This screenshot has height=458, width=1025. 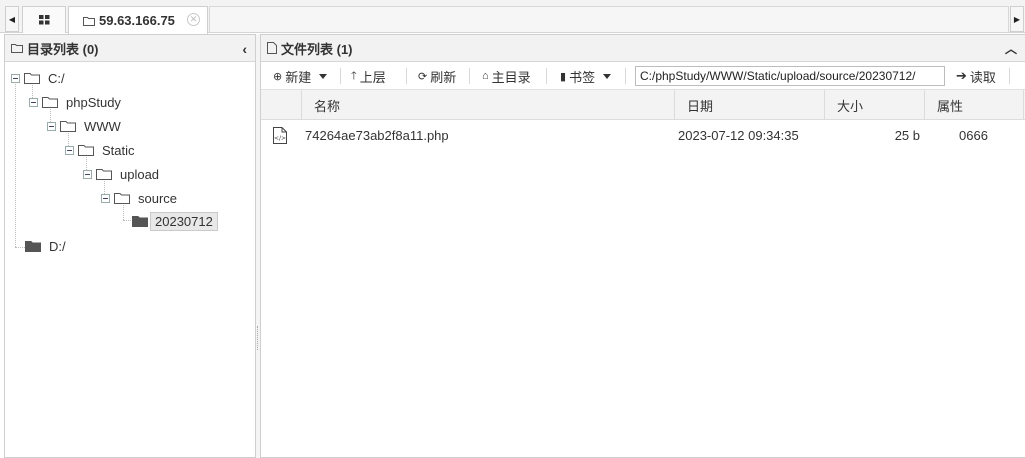 I want to click on home-icon: ⌂, so click(x=485, y=76).